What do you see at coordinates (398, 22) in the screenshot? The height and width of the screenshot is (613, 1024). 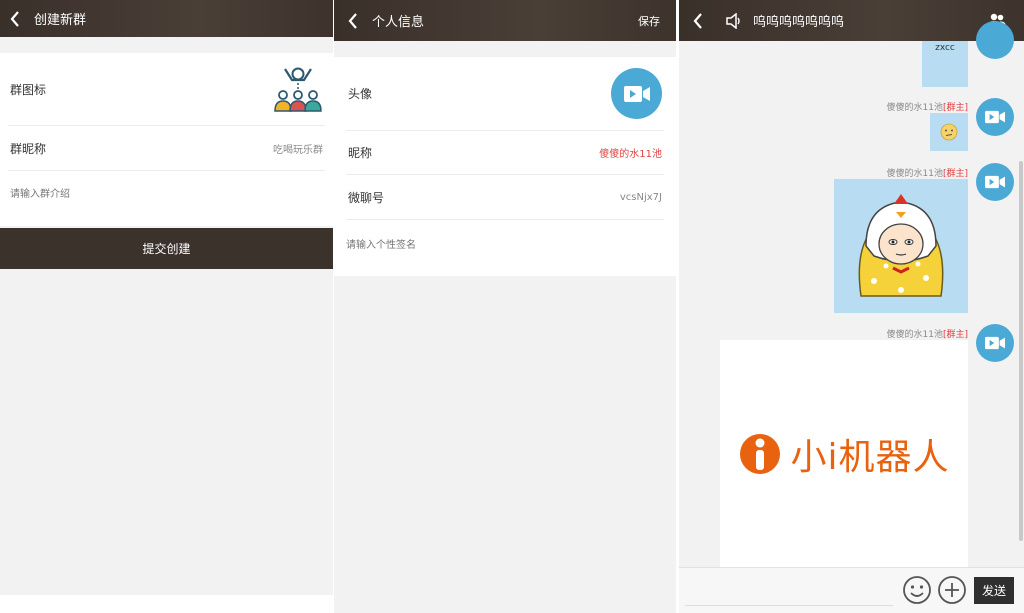 I see `page-title: 个人信息` at bounding box center [398, 22].